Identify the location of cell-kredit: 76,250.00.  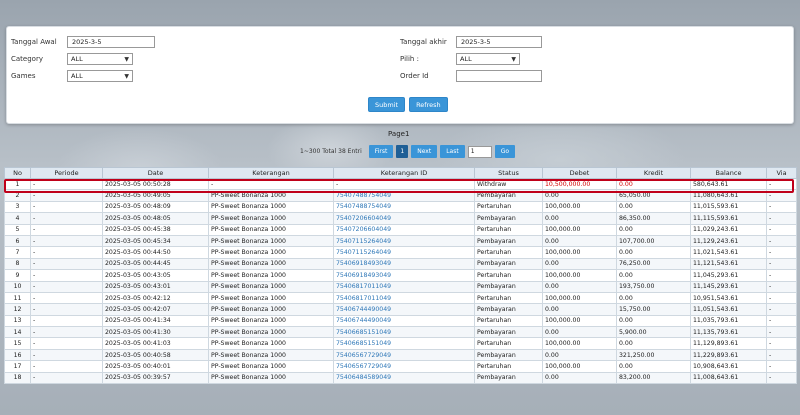
(653, 264).